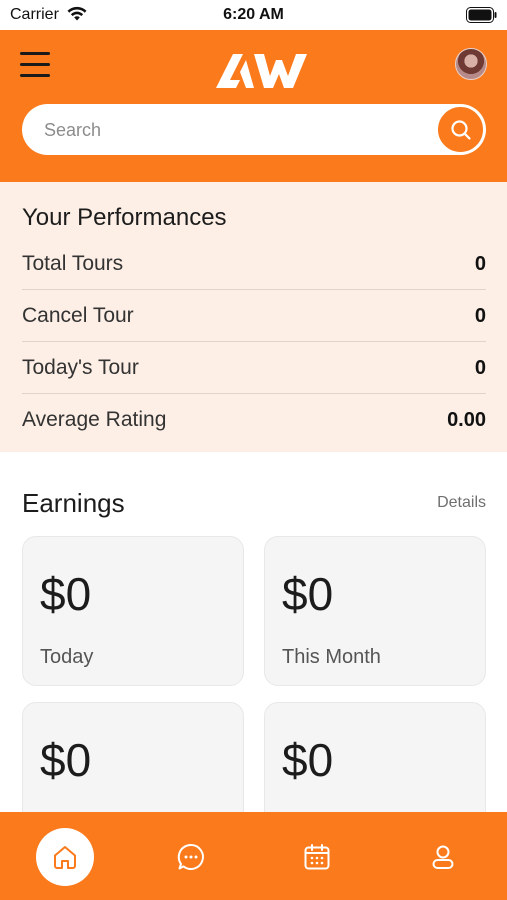  Describe the element at coordinates (261, 71) in the screenshot. I see `app-logo` at that location.